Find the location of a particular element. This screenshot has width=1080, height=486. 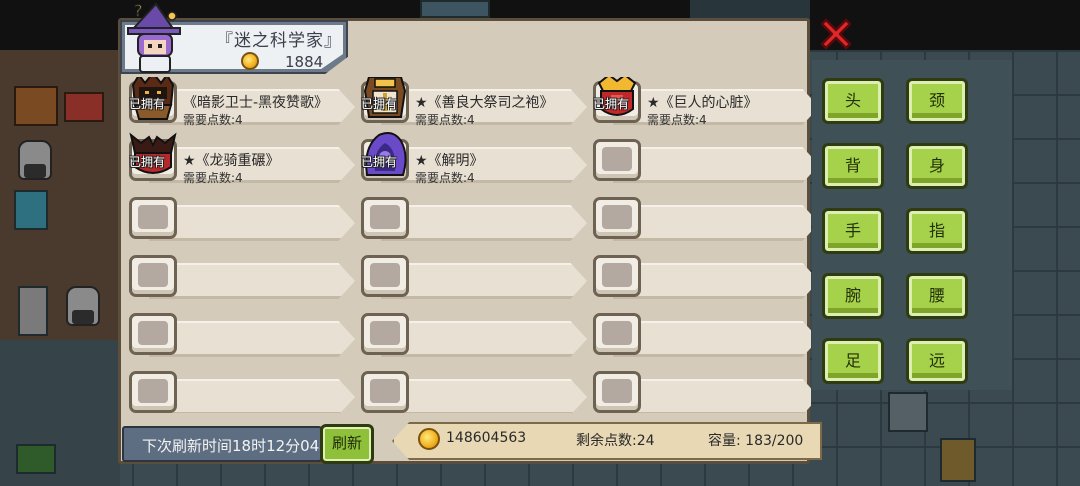

wallet-coin-count: 148604563 is located at coordinates (486, 438).